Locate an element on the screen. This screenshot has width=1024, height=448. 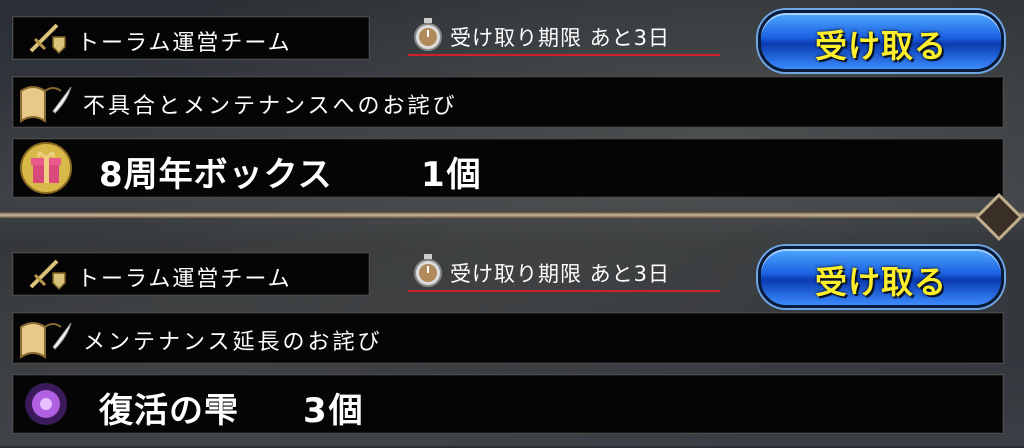
mail-title: メンテナンス延長のお詫び is located at coordinates (233, 342).